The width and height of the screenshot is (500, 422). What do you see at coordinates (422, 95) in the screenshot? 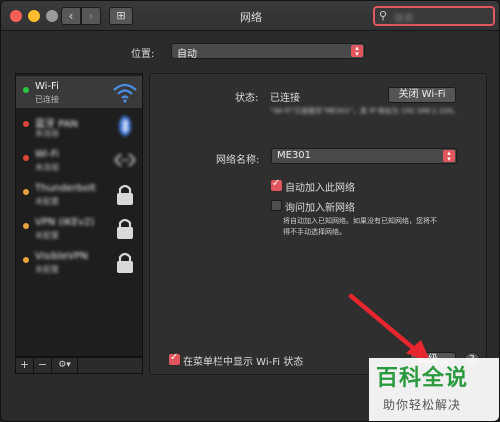
I see `turn-off-wifi-button: 关闭 Wi-Fi` at bounding box center [422, 95].